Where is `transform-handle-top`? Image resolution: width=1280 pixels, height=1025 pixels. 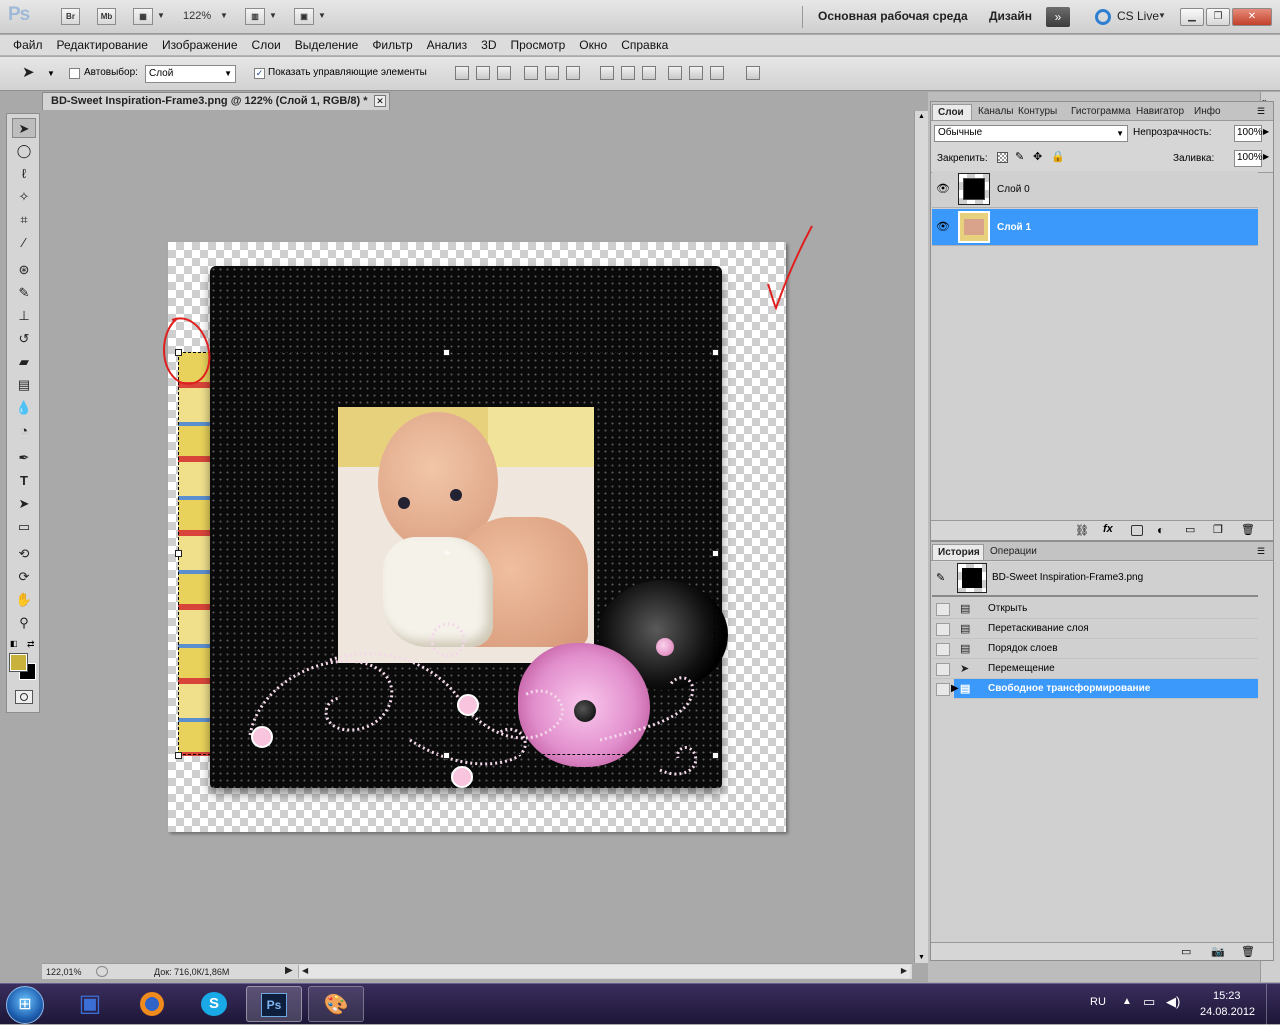 transform-handle-top is located at coordinates (446, 352).